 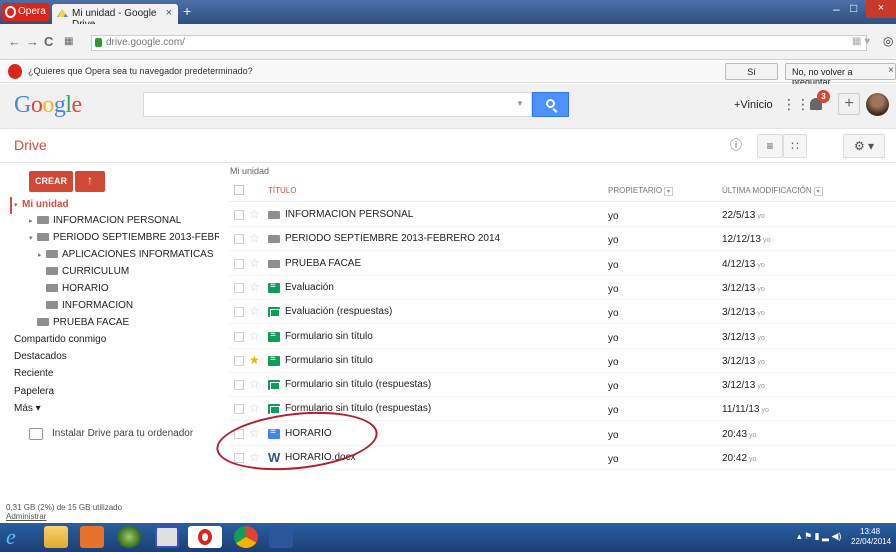 What do you see at coordinates (836, 9) in the screenshot?
I see `minimize-button: –` at bounding box center [836, 9].